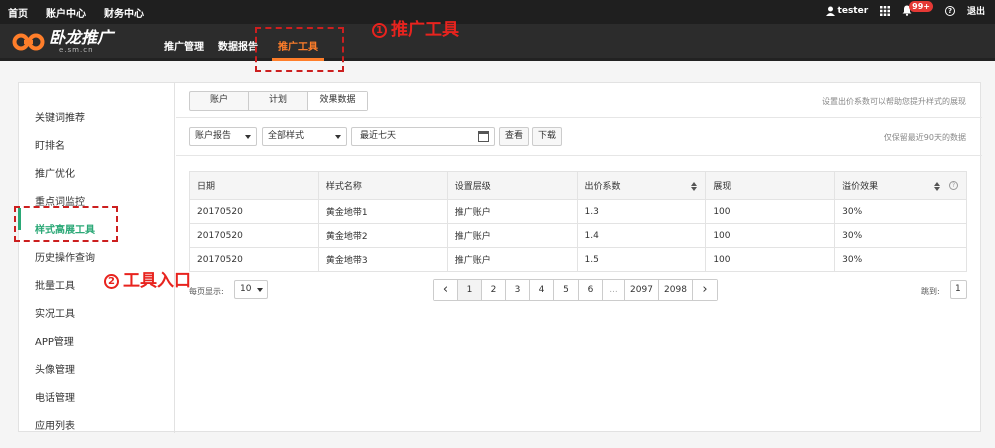 The image size is (995, 448). I want to click on col-header-level: 设置层级, so click(512, 185).